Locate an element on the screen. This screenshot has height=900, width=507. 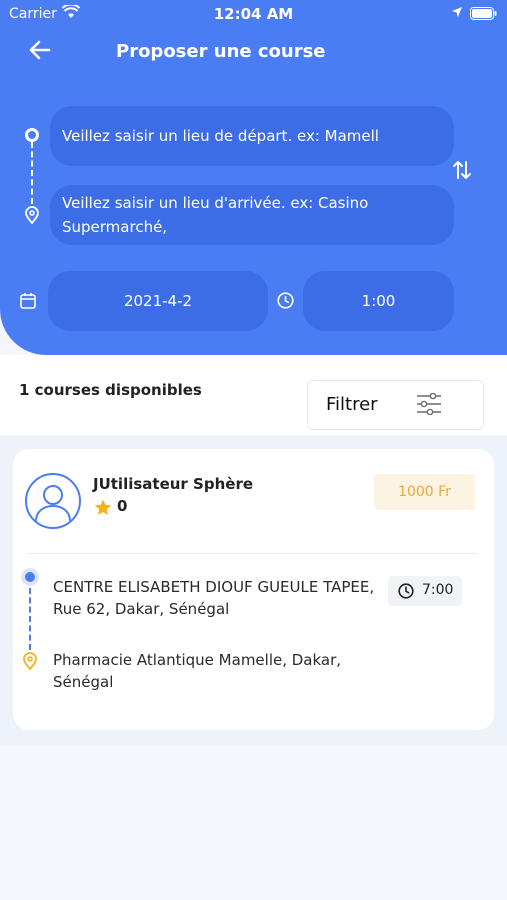
departure-time-badge: 7:00 is located at coordinates (425, 591).